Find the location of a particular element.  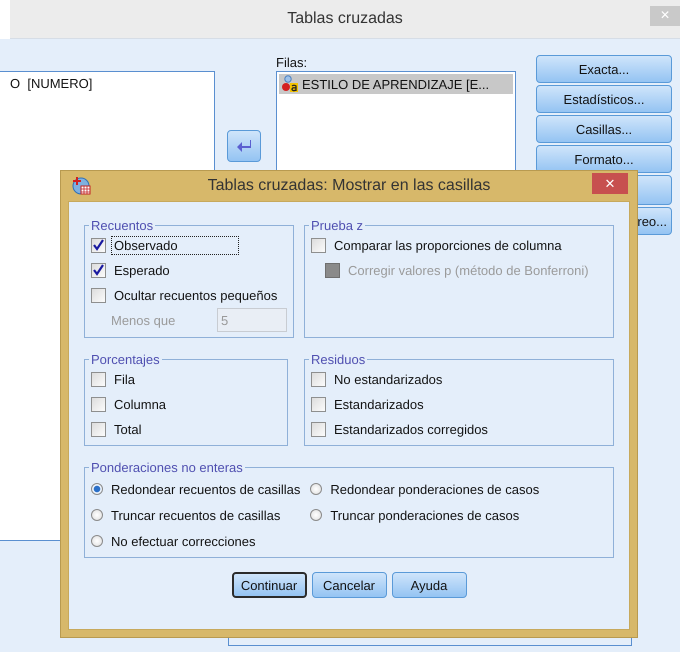

close-button: × is located at coordinates (610, 183).